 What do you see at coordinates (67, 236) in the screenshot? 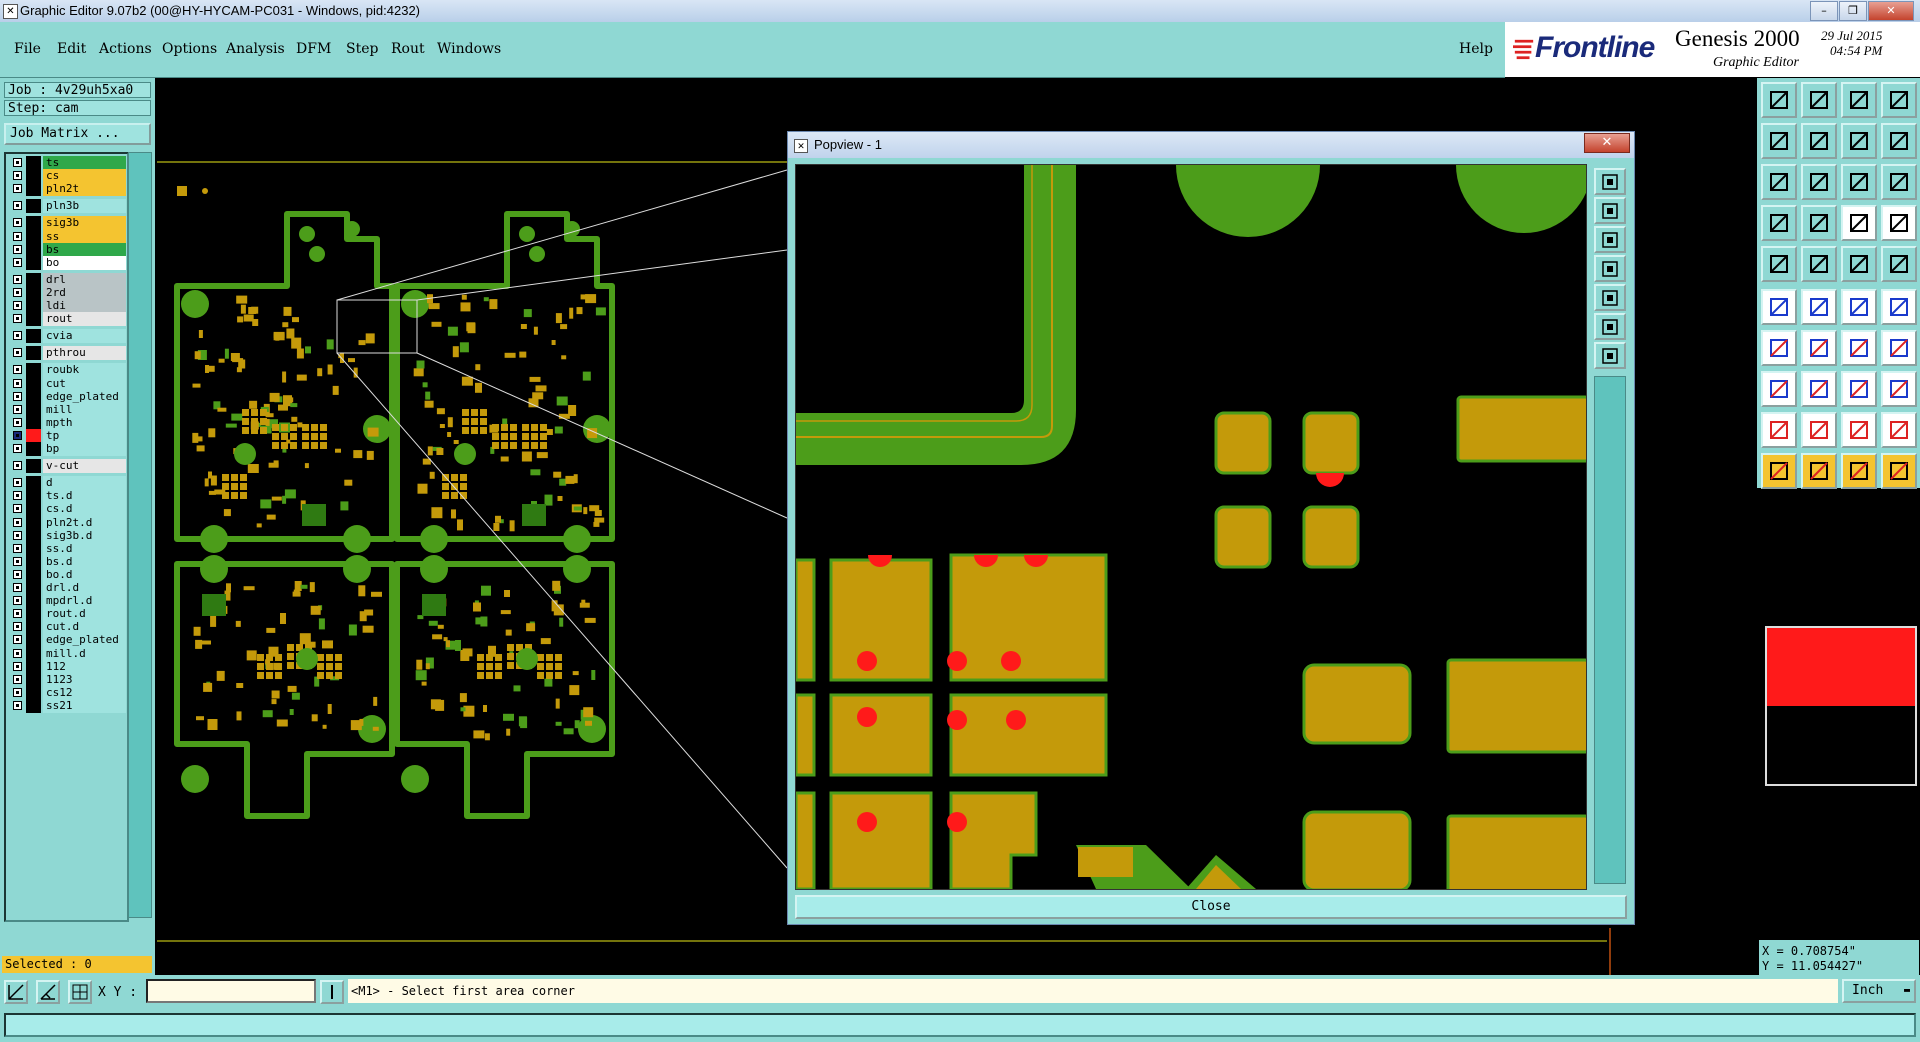
I see `layer-row: ss` at bounding box center [67, 236].